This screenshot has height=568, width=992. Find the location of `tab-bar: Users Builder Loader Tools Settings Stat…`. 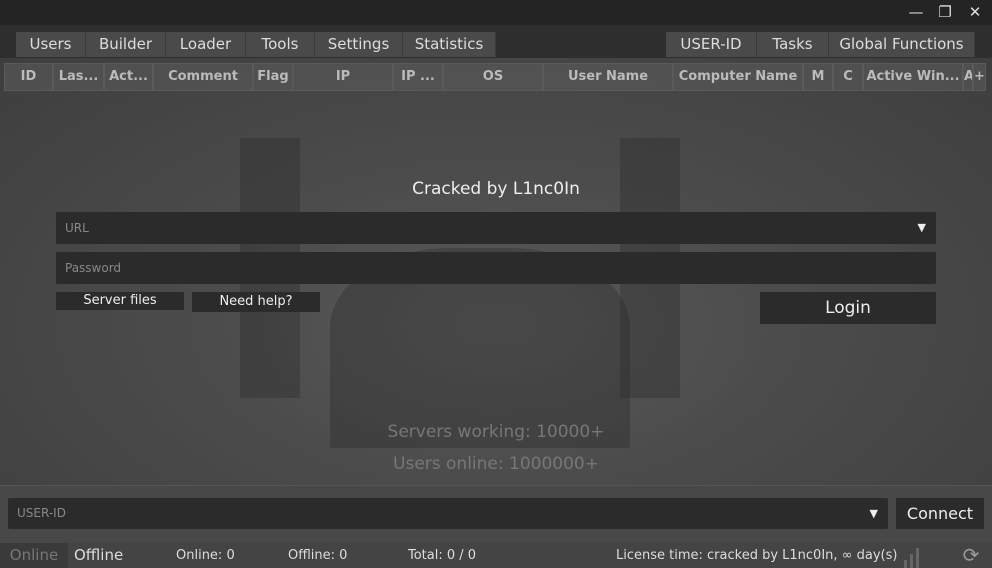

tab-bar: Users Builder Loader Tools Settings Stat… is located at coordinates (496, 41).